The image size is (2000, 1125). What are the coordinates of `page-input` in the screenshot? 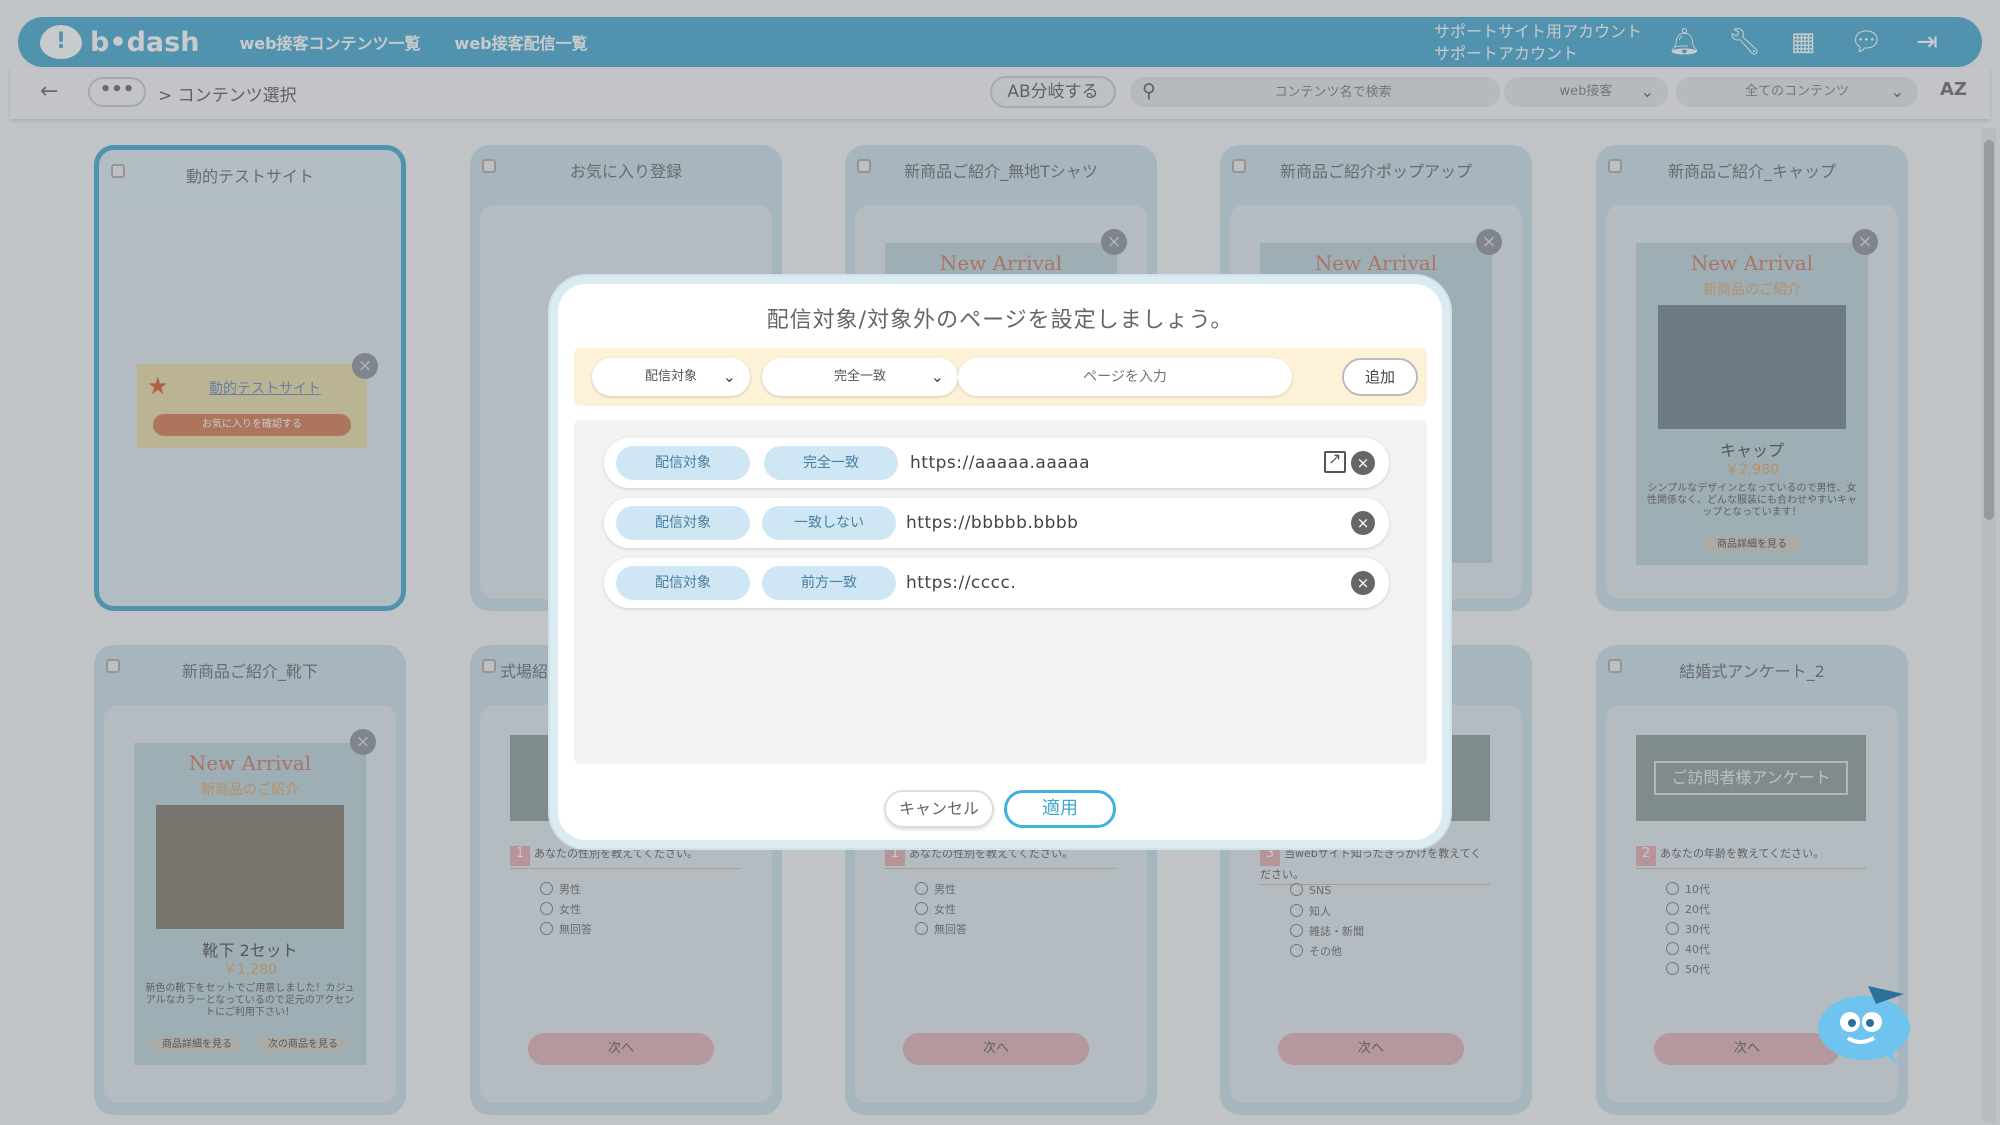 It's located at (1125, 377).